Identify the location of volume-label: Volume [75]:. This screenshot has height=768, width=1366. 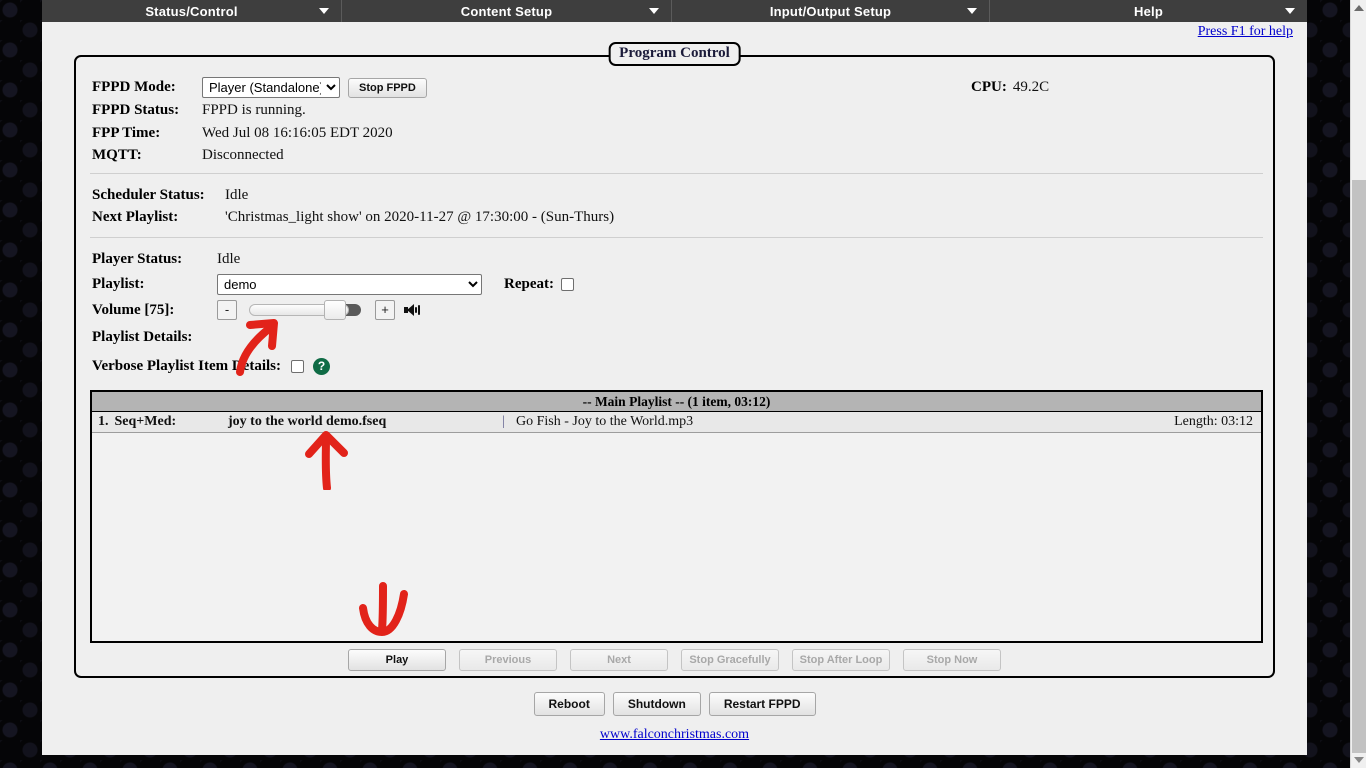
(133, 309).